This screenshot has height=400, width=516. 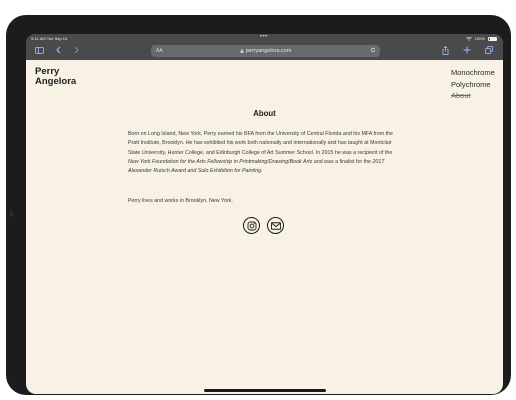 I want to click on reader-button: AA, so click(x=159, y=51).